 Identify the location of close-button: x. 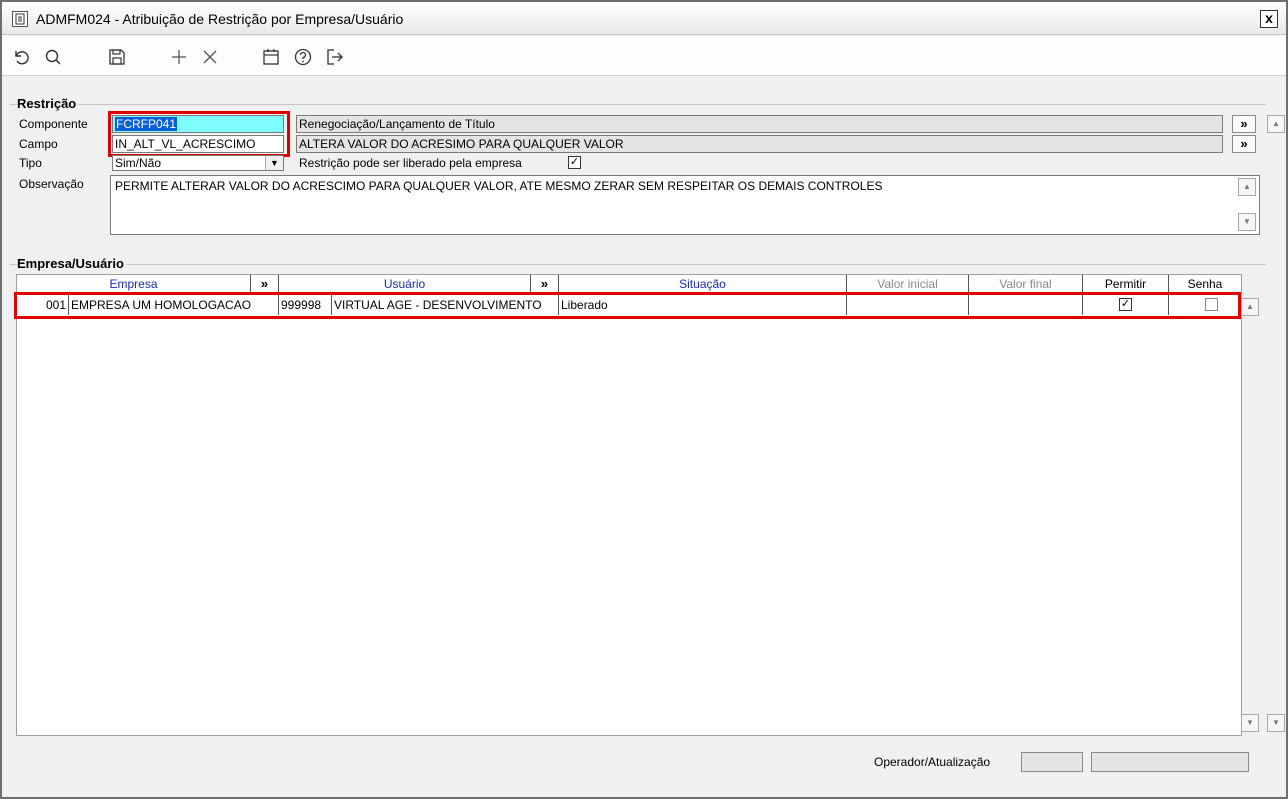
(1269, 19).